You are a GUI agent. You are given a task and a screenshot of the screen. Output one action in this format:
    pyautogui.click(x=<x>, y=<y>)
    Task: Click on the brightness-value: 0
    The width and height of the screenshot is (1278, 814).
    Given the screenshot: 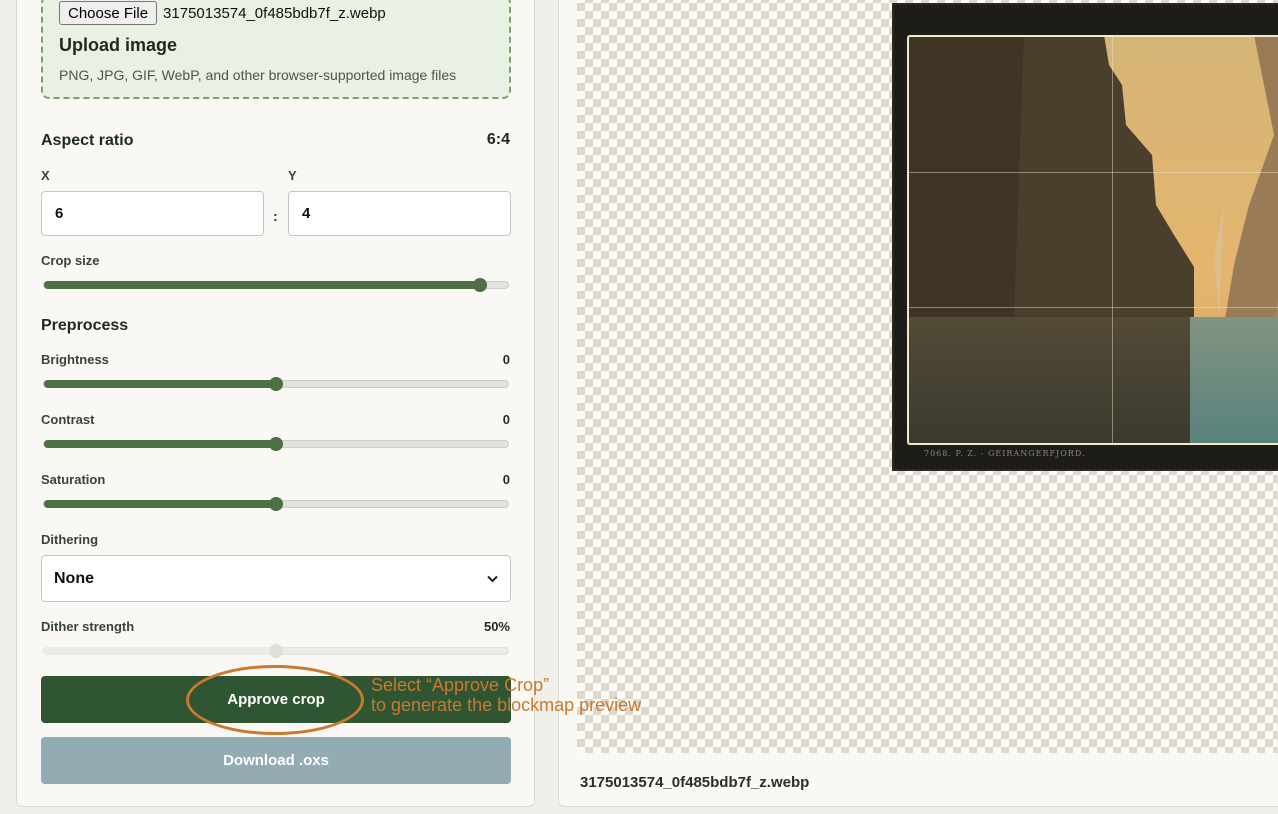 What is the action you would take?
    pyautogui.click(x=506, y=359)
    